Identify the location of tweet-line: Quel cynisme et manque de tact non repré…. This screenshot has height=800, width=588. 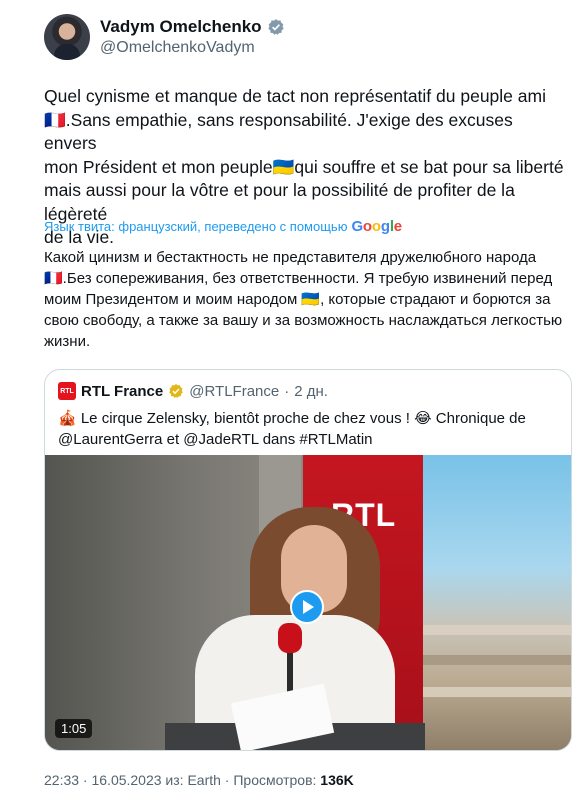
(295, 96).